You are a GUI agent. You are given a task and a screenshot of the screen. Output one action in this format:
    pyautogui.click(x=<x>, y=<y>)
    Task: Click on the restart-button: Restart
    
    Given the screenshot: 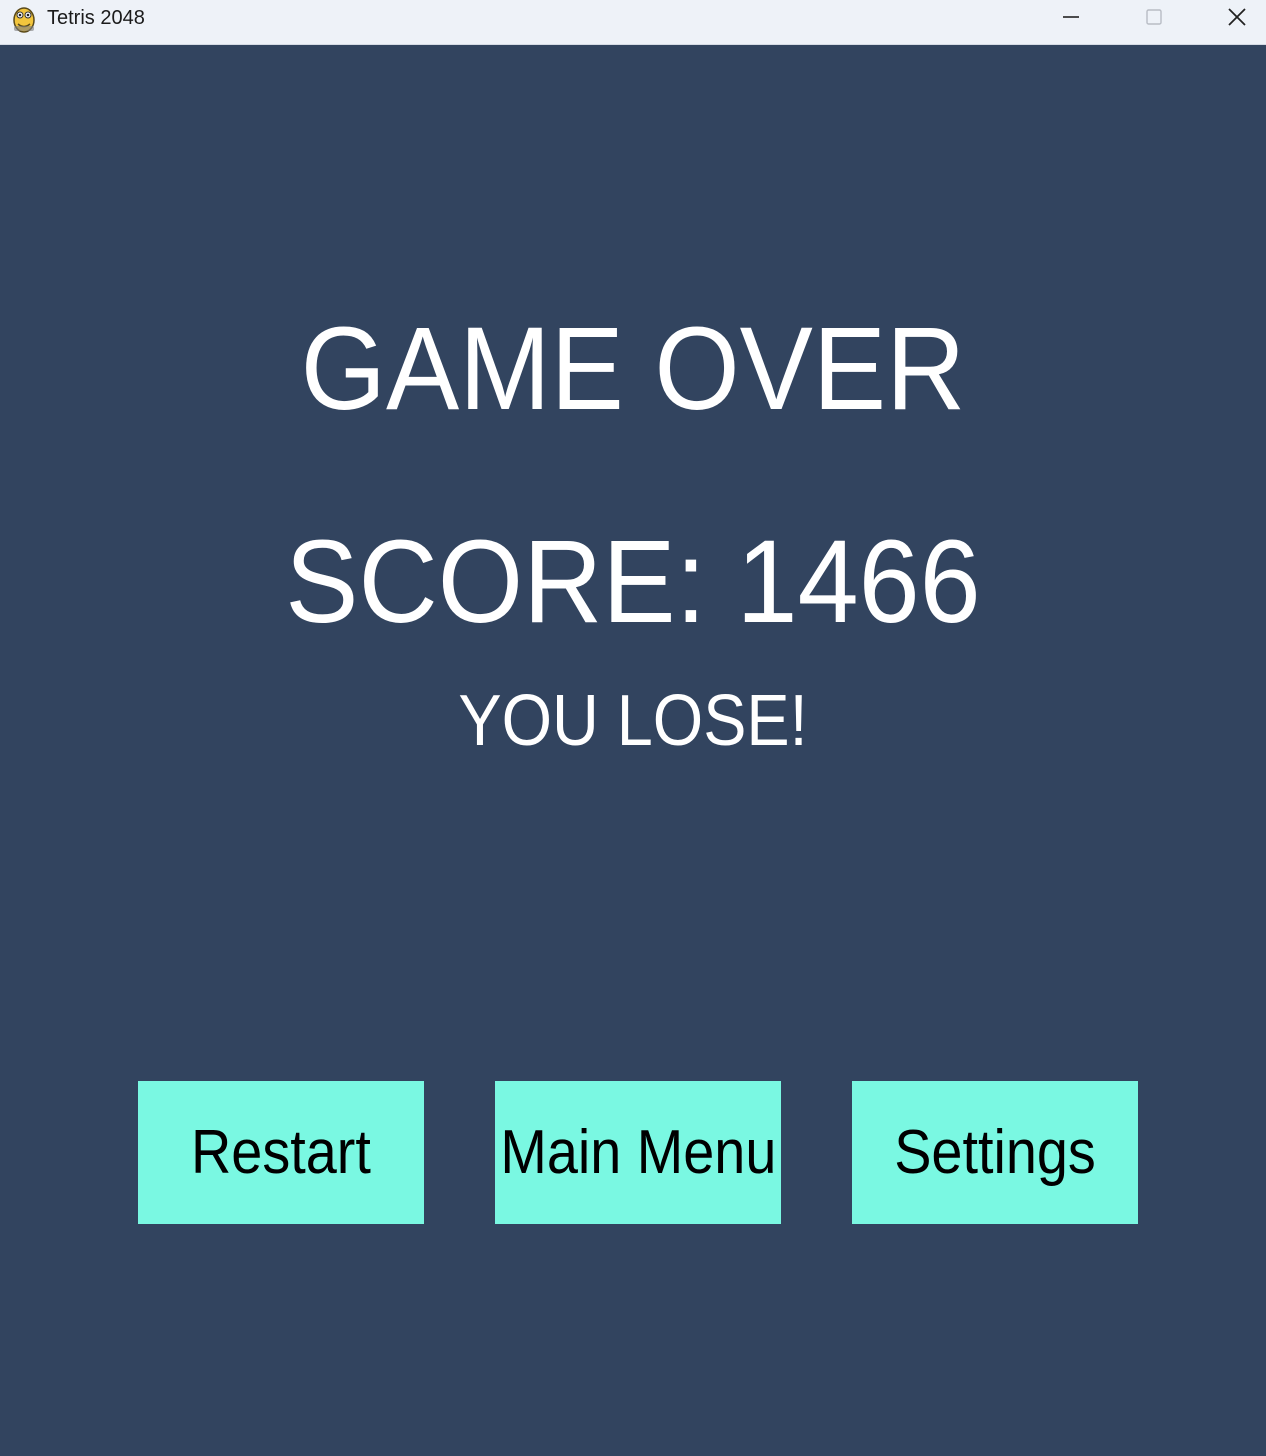 What is the action you would take?
    pyautogui.click(x=281, y=1152)
    